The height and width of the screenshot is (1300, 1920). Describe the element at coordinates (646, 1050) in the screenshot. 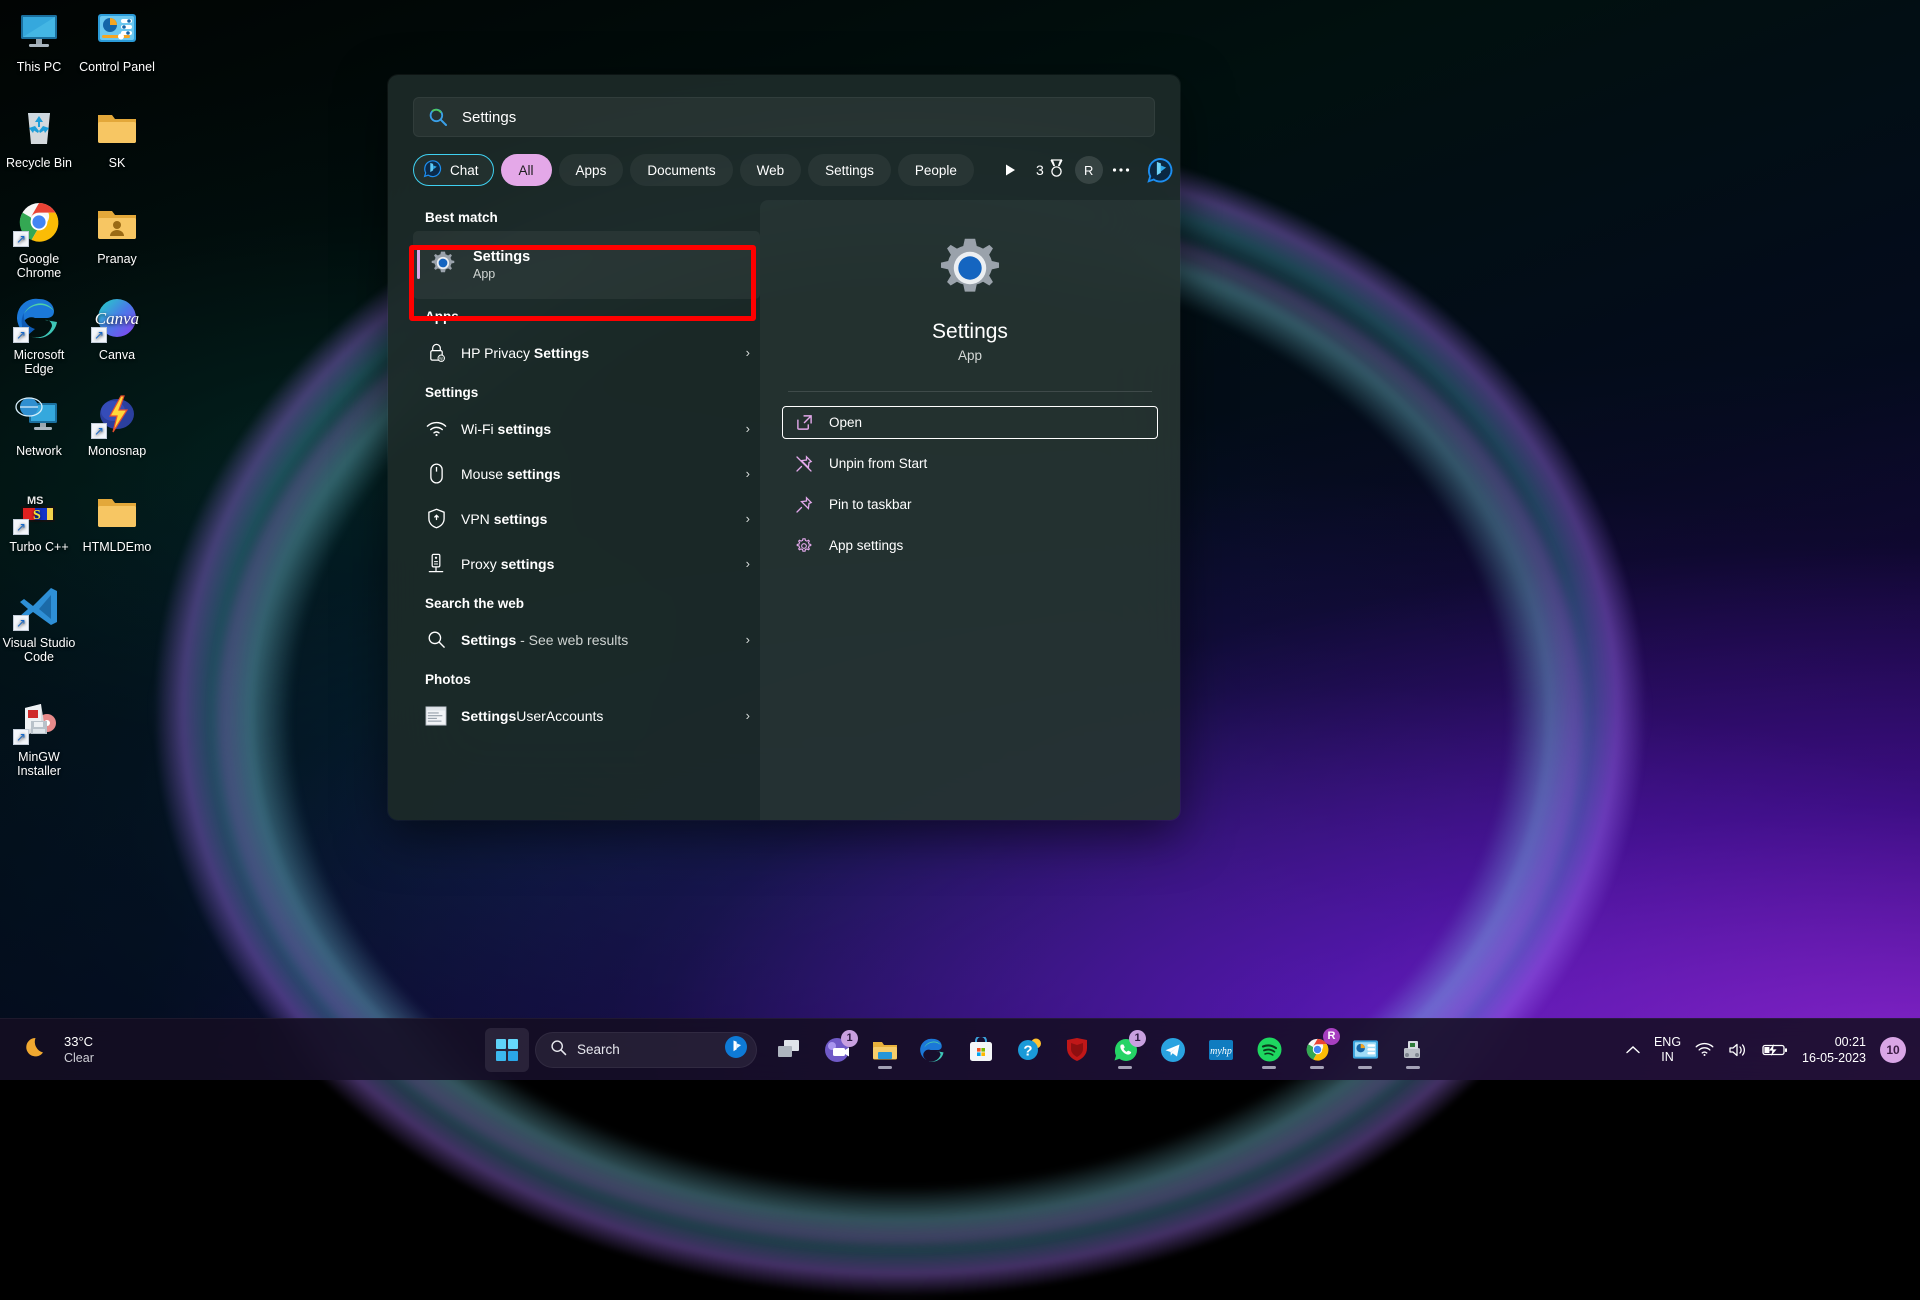

I see `taskbar-search-box: Search` at that location.